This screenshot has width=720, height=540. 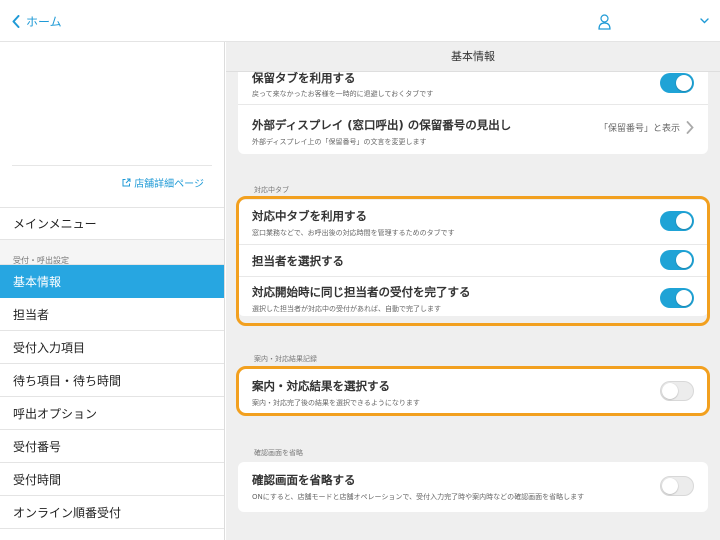 What do you see at coordinates (16, 21) in the screenshot?
I see `chevron-left-icon` at bounding box center [16, 21].